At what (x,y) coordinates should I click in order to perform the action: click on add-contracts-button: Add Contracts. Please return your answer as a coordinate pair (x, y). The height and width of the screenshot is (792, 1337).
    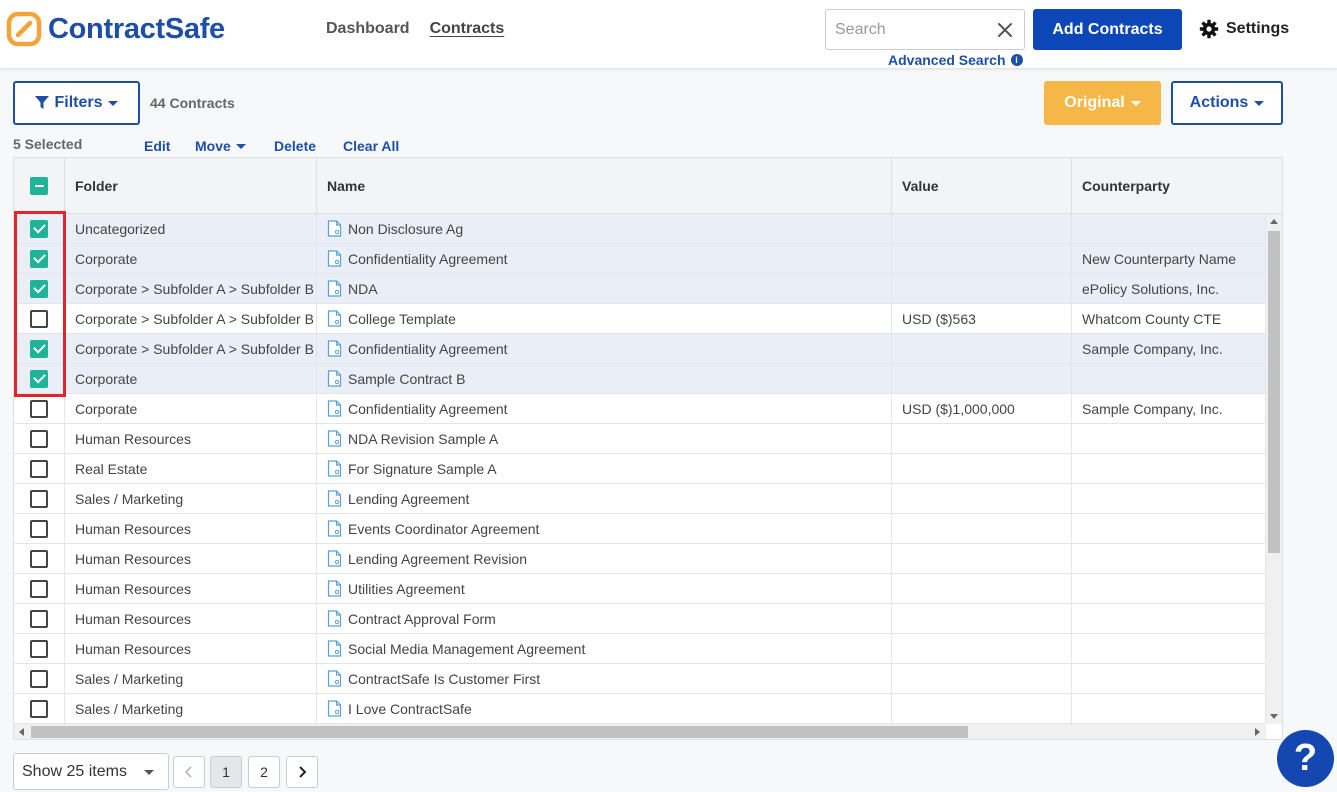
    Looking at the image, I should click on (1107, 29).